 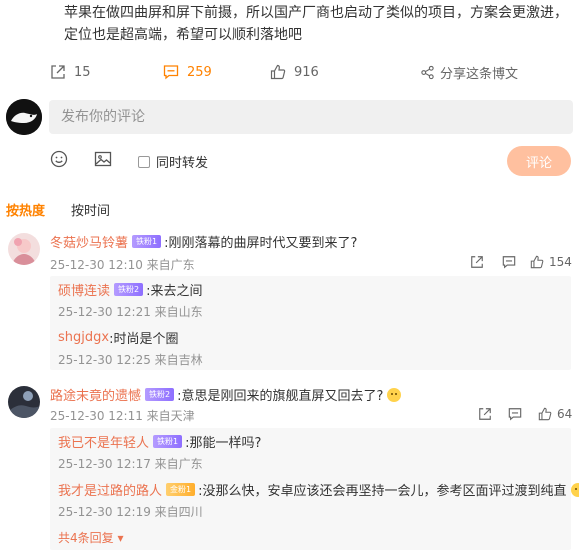 What do you see at coordinates (144, 339) in the screenshot?
I see `reply-text: :时尚是个圈` at bounding box center [144, 339].